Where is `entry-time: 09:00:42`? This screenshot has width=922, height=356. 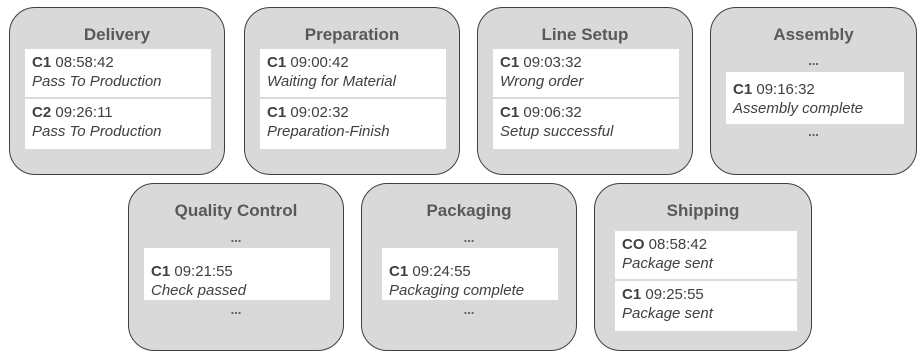
entry-time: 09:00:42 is located at coordinates (319, 62).